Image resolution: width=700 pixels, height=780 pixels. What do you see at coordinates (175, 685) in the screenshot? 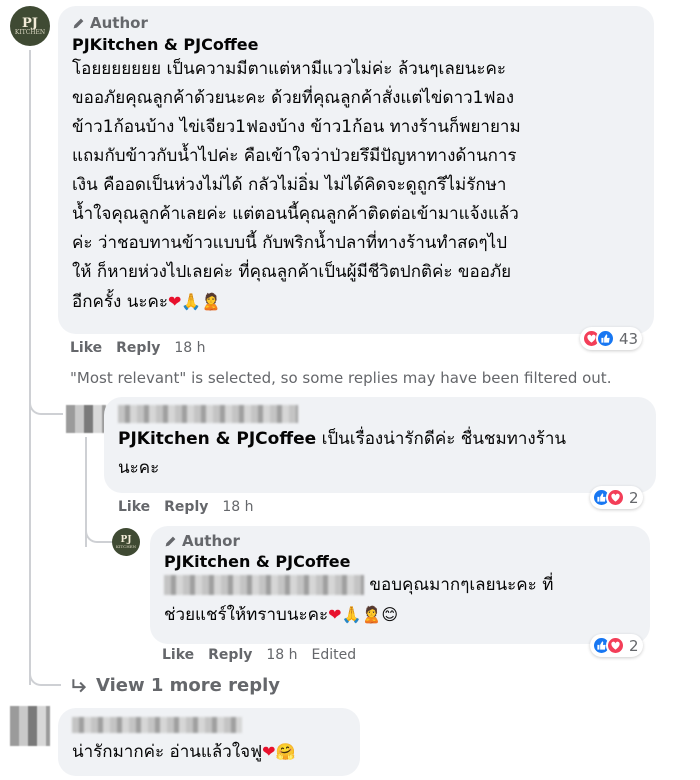
I see `view-more-replies: View 1 more reply` at bounding box center [175, 685].